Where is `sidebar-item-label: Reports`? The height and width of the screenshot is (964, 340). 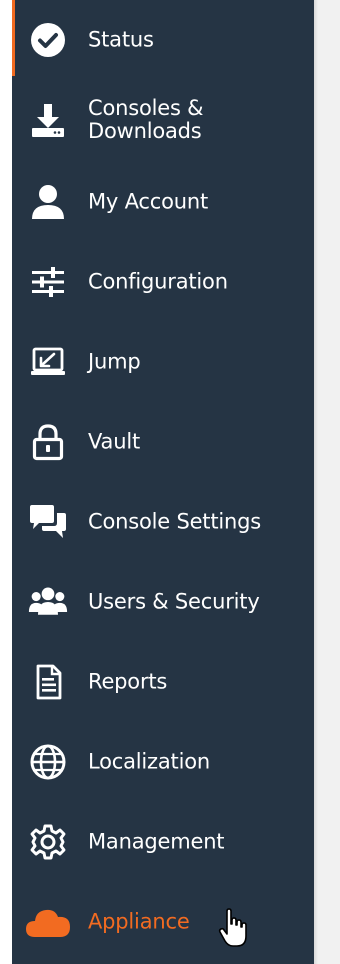 sidebar-item-label: Reports is located at coordinates (128, 681).